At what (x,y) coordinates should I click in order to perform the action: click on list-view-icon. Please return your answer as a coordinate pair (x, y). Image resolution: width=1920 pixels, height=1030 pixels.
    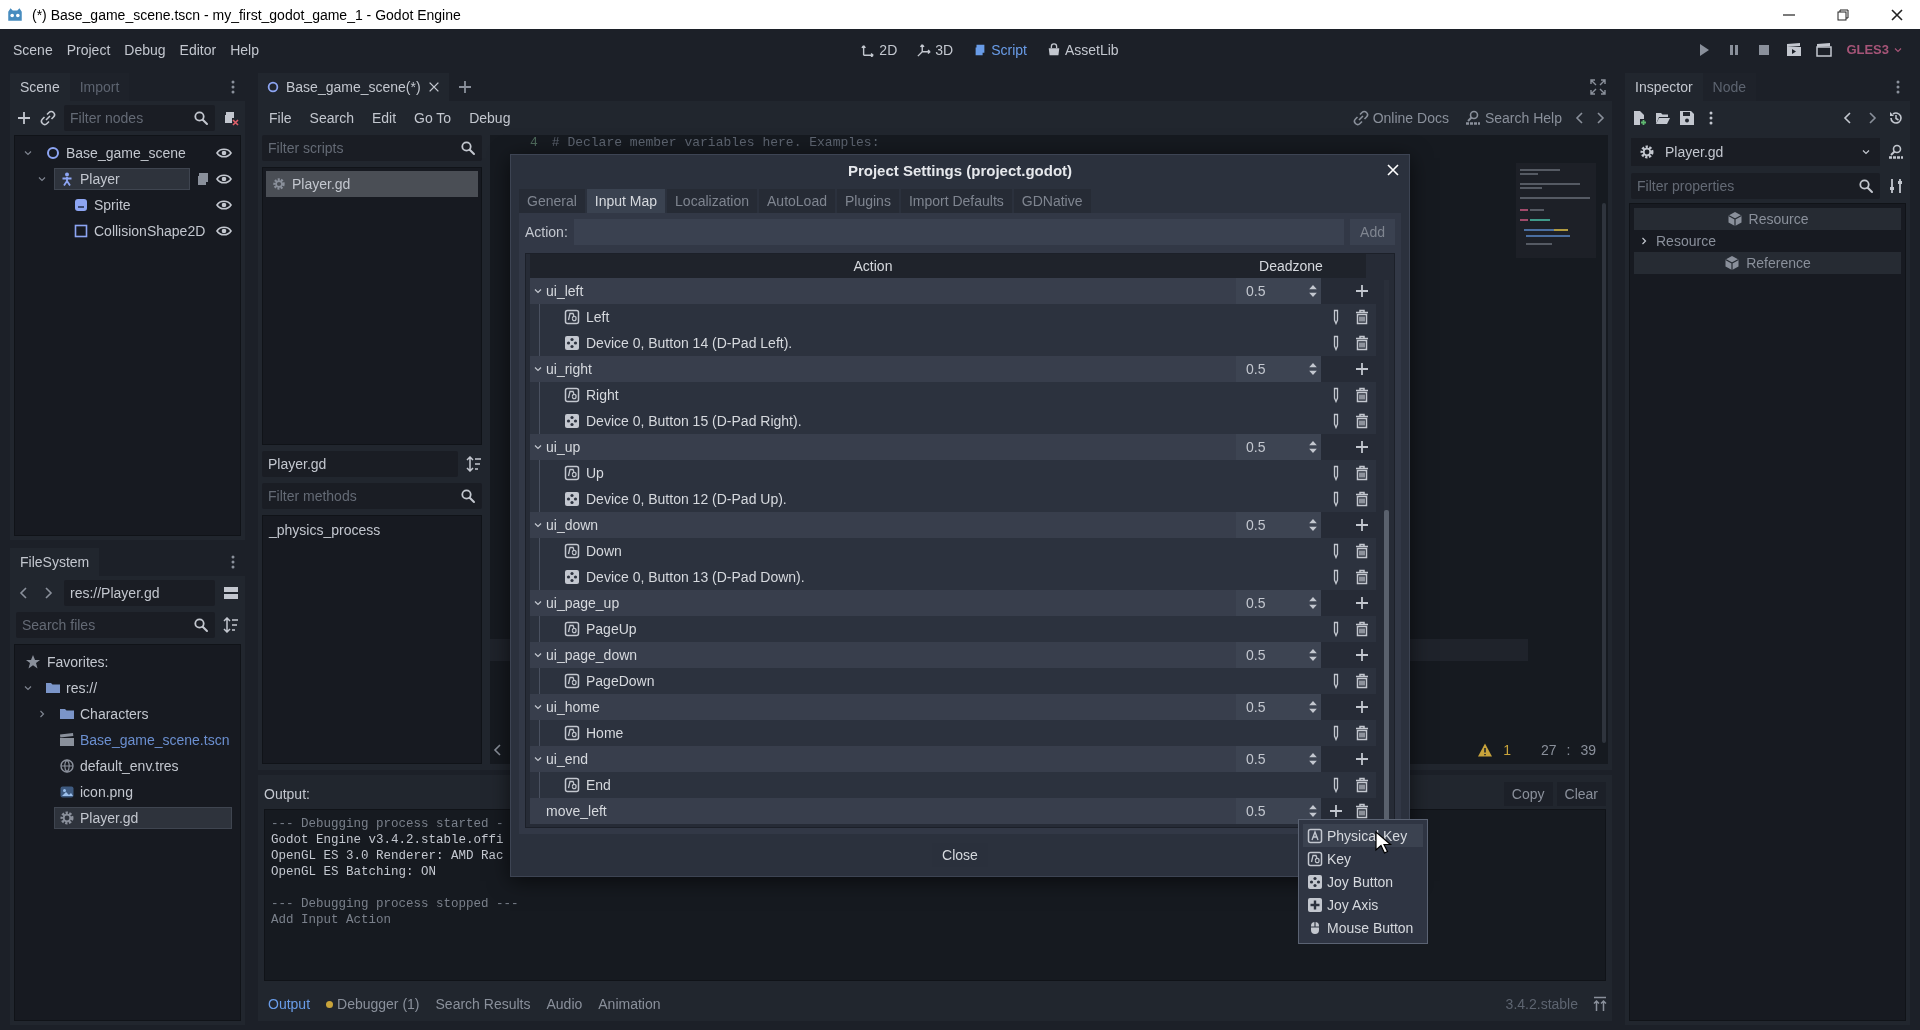
    Looking at the image, I should click on (231, 593).